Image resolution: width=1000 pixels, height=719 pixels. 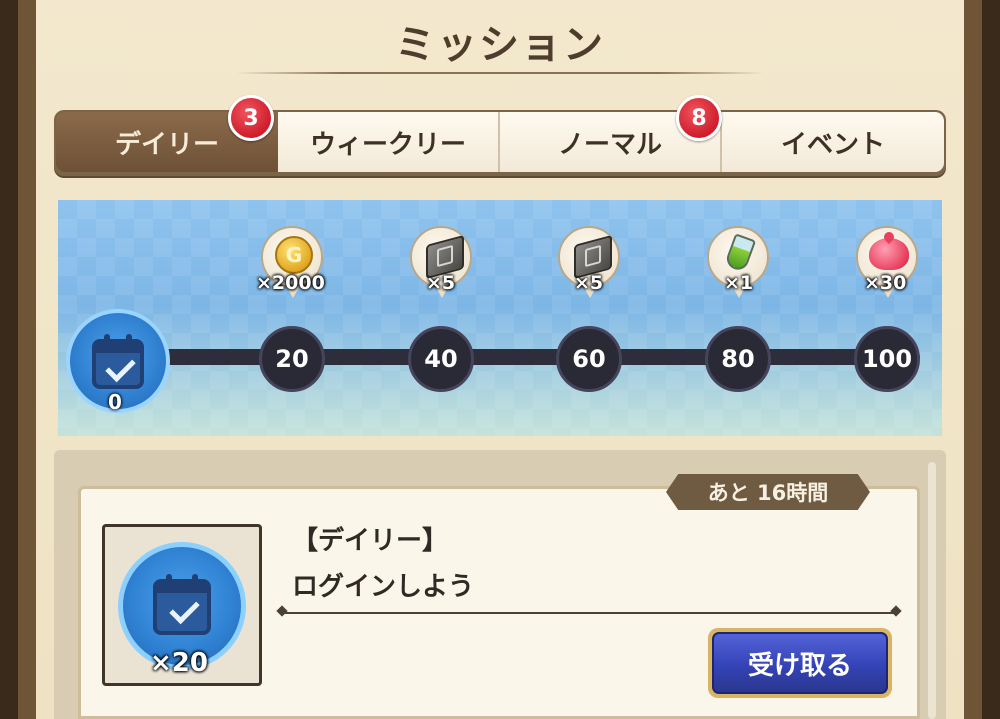 I want to click on tab-event-label: イベント, so click(x=832, y=144).